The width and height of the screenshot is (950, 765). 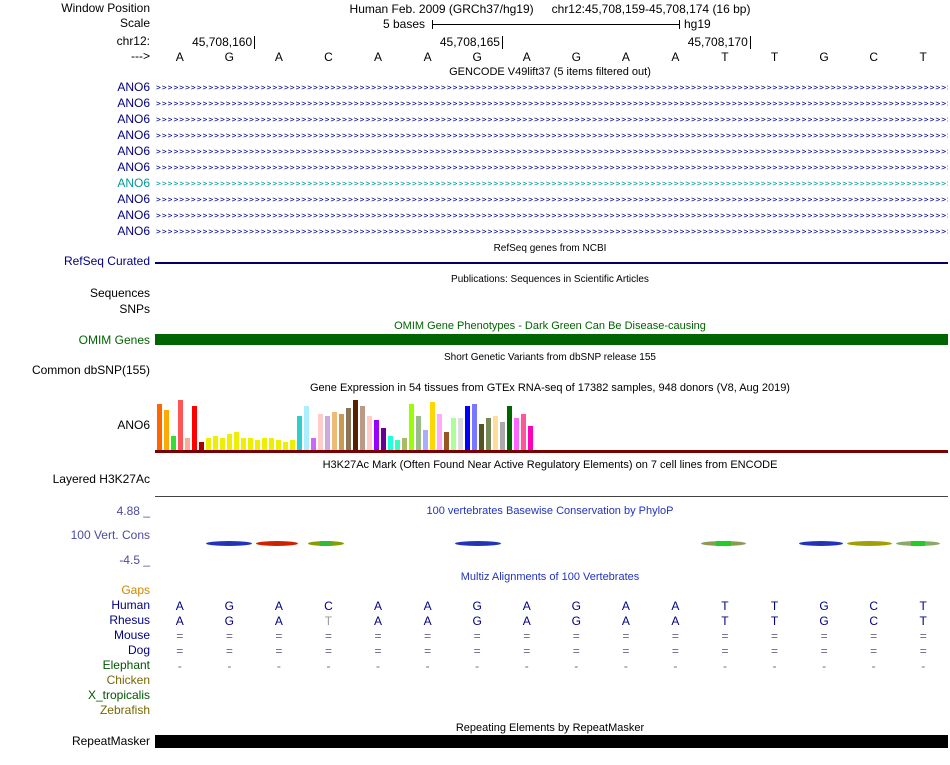 I want to click on h3k27ac-label: Layered H3K27Ac, so click(x=75, y=479).